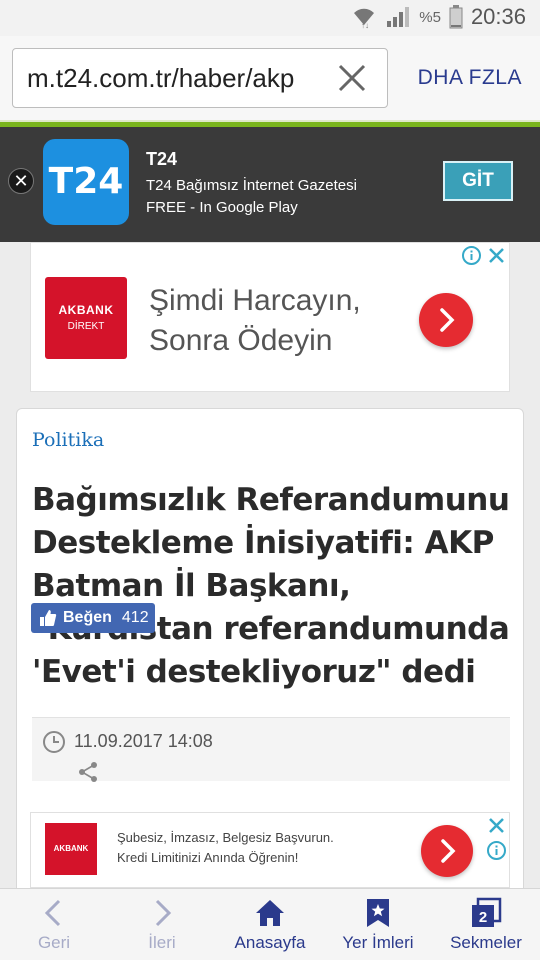 The height and width of the screenshot is (960, 540). I want to click on nav-bookmarks-label: Yer İmleri, so click(378, 942).